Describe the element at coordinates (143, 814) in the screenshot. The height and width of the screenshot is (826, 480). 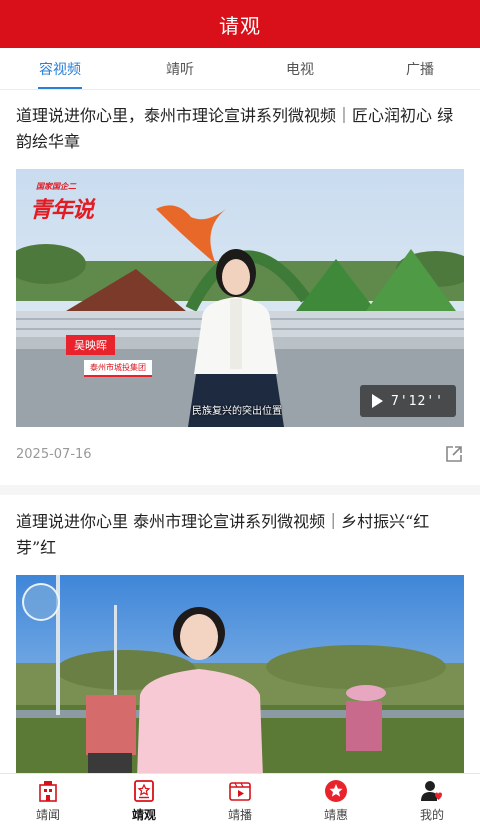
I see `nav-label: 靖观` at that location.